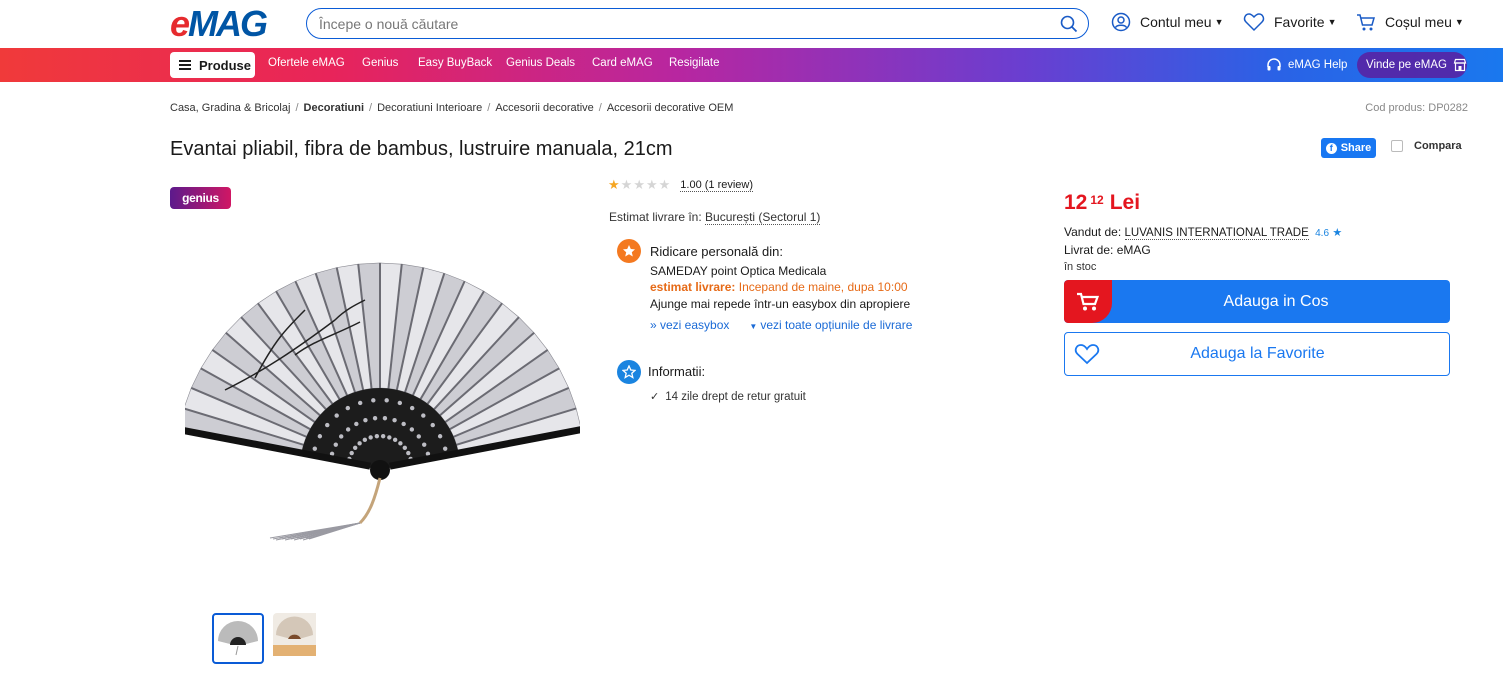  I want to click on delivery-options-label: vezi toate opțiunile de livrare, so click(836, 325).